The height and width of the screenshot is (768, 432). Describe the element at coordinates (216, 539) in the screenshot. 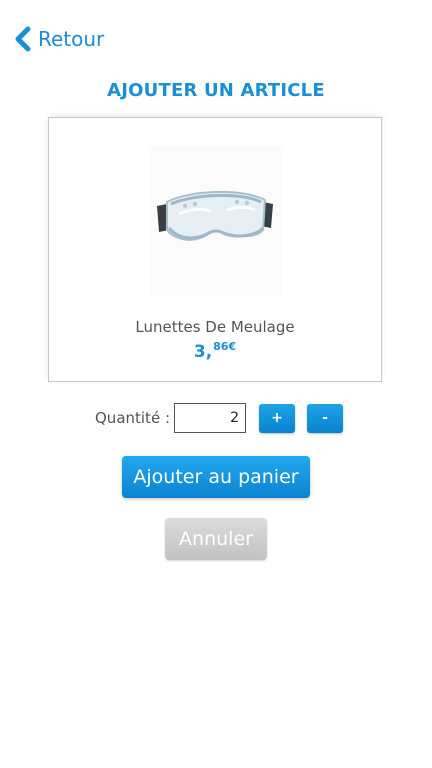

I see `cancel-button: Annuler` at that location.